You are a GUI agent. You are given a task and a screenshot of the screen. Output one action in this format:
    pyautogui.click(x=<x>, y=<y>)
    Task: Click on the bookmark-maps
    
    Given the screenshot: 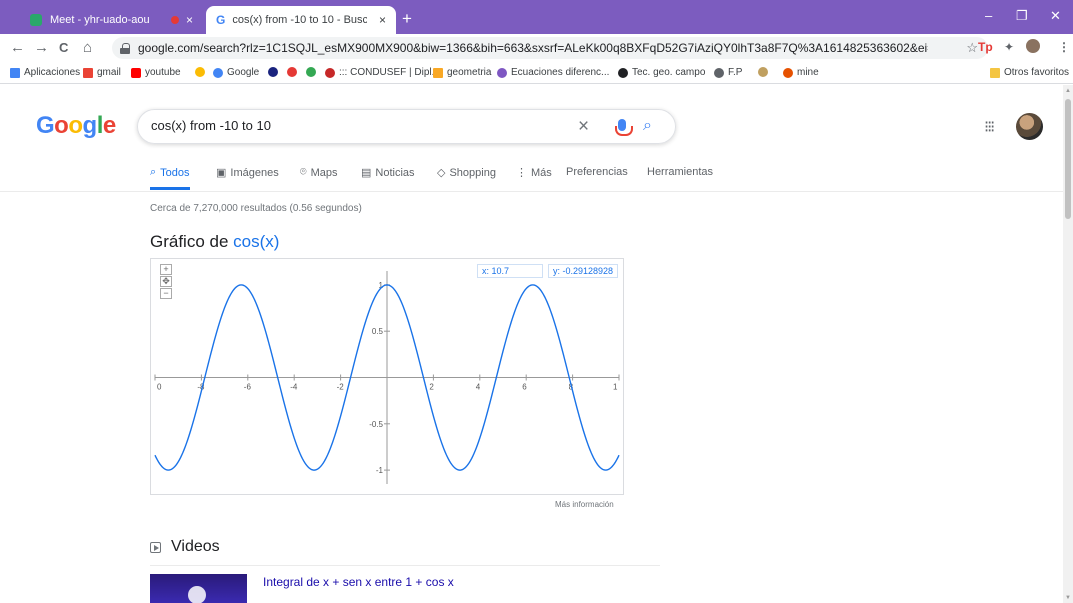 What is the action you would take?
    pyautogui.click(x=202, y=72)
    